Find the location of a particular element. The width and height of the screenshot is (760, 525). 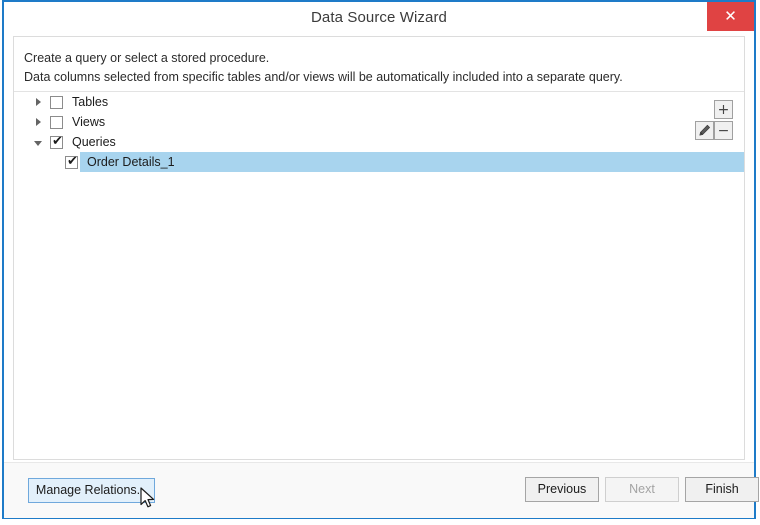

previous-button: Previous is located at coordinates (562, 489).